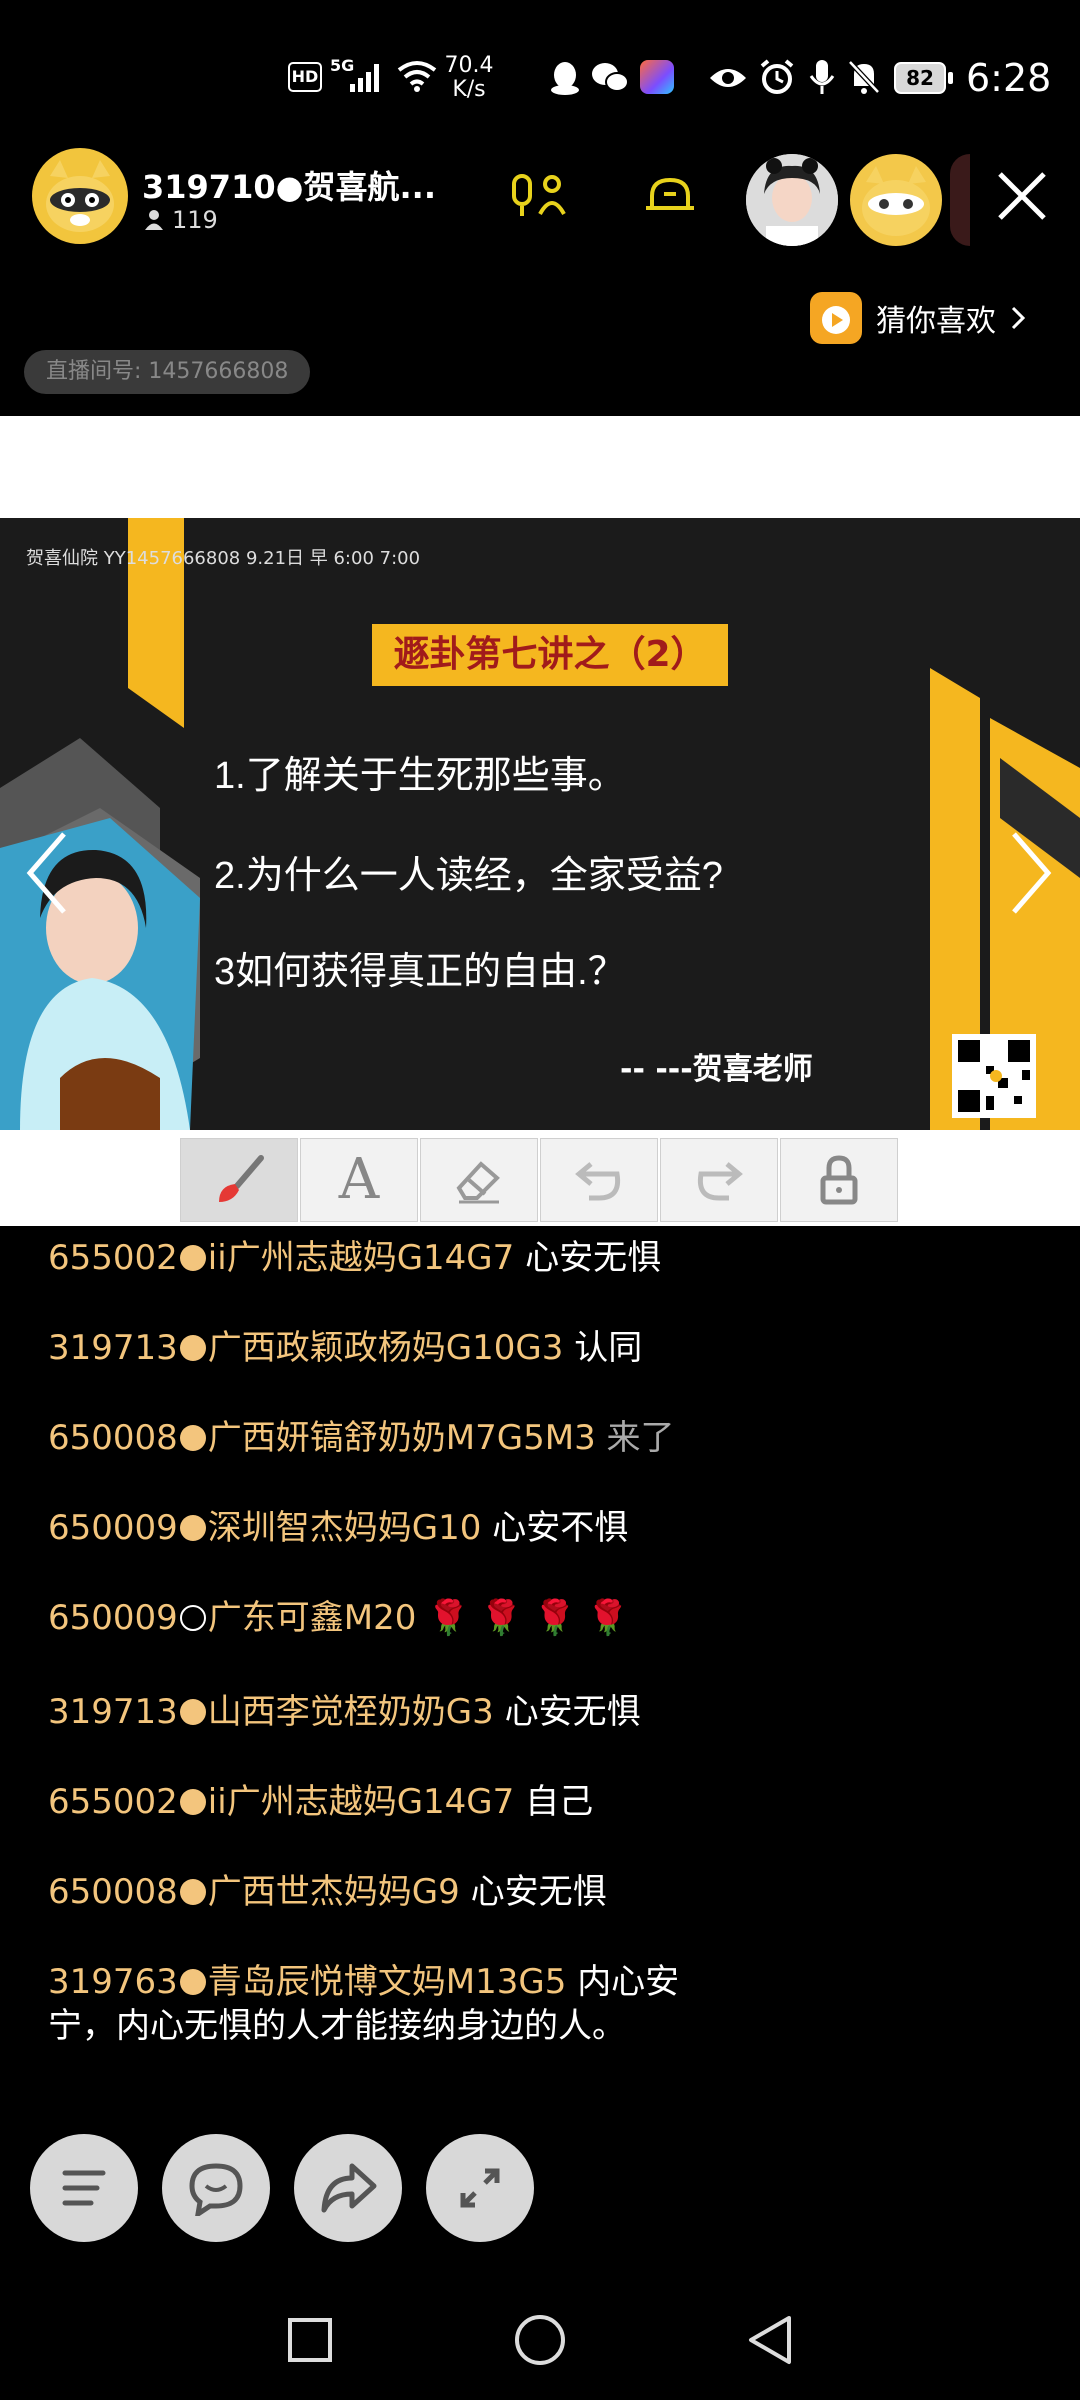 This screenshot has width=1080, height=2400. What do you see at coordinates (1022, 196) in the screenshot?
I see `close-icon` at bounding box center [1022, 196].